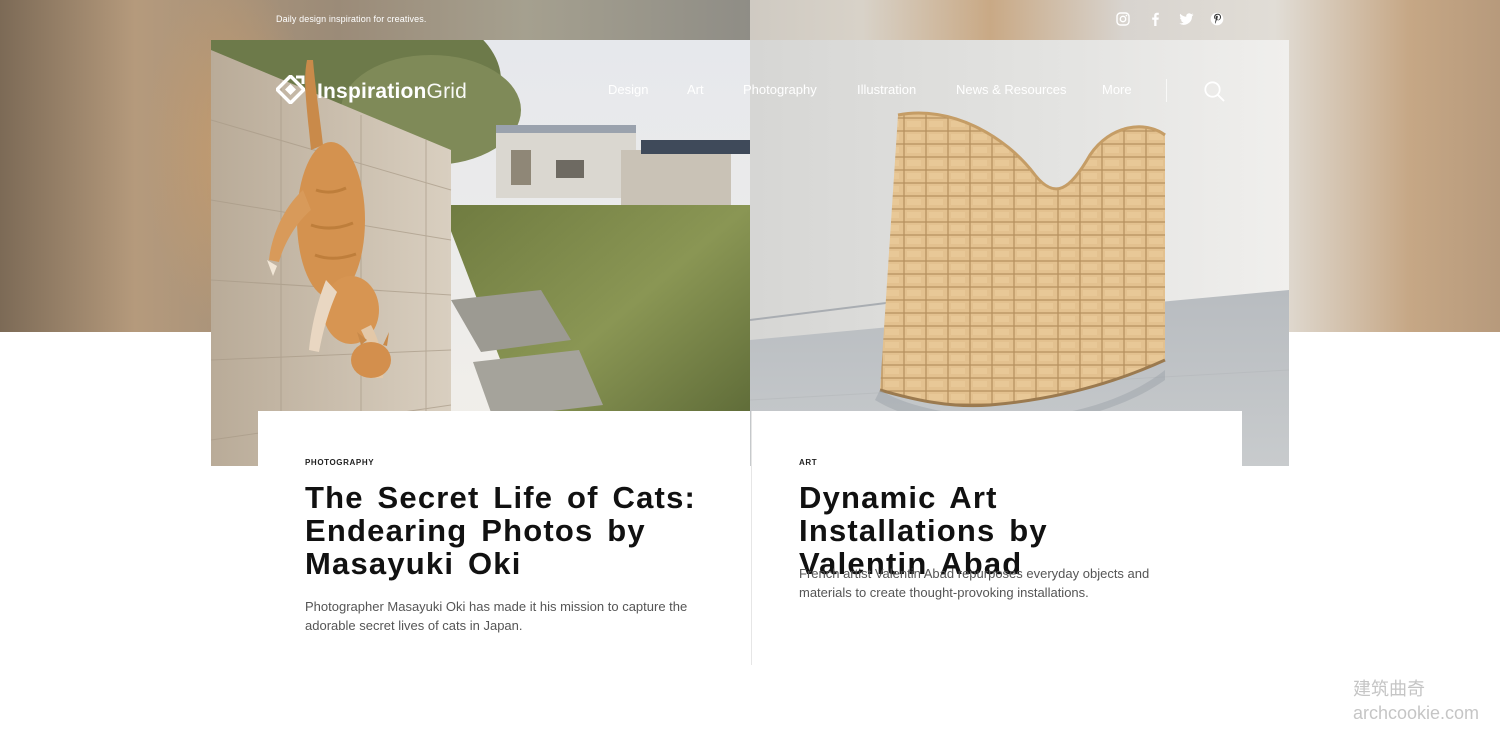 This screenshot has width=1500, height=734. What do you see at coordinates (1186, 19) in the screenshot?
I see `twitter-icon` at bounding box center [1186, 19].